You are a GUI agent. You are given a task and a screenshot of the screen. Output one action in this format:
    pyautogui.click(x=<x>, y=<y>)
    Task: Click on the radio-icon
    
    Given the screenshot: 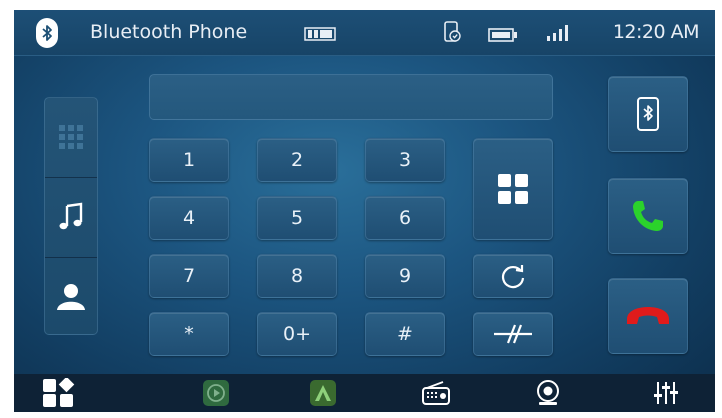 What is the action you would take?
    pyautogui.click(x=436, y=393)
    